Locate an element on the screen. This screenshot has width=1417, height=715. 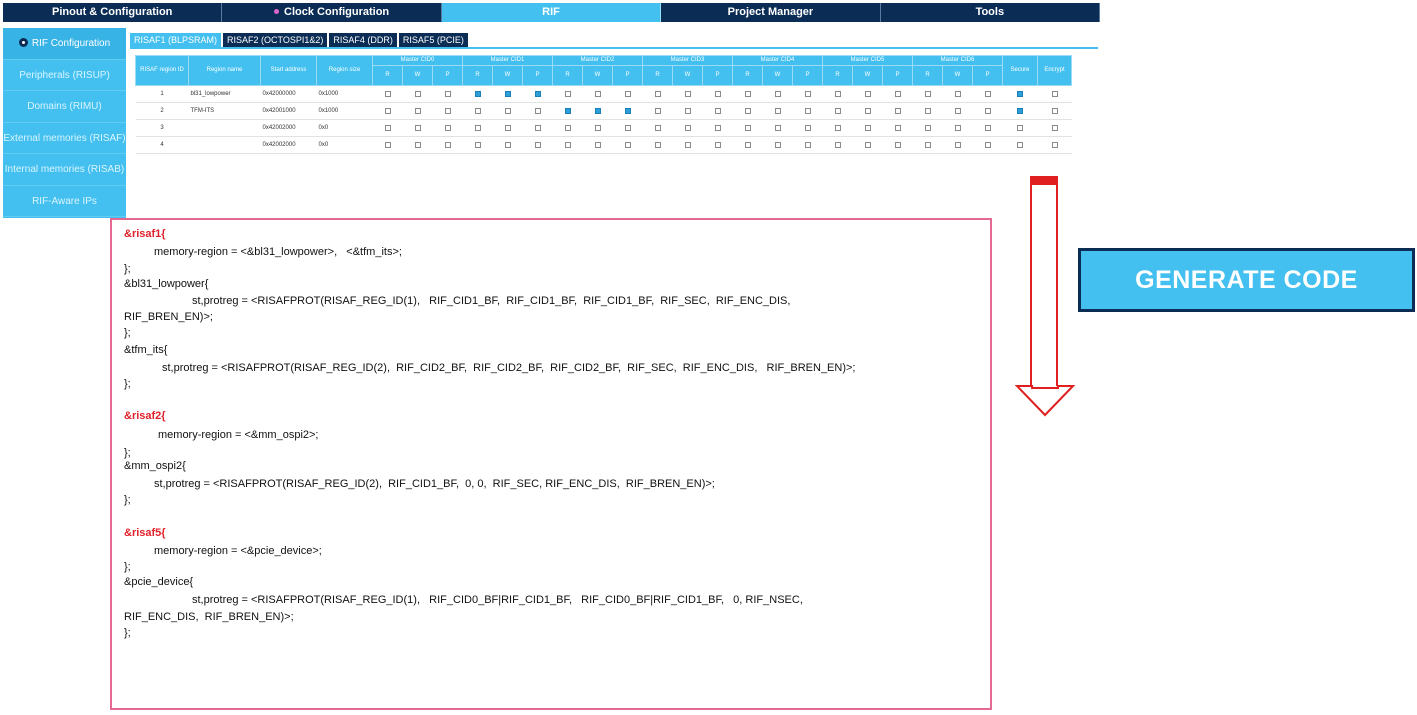
start-address-cell: 0x42001000 is located at coordinates (288, 111).